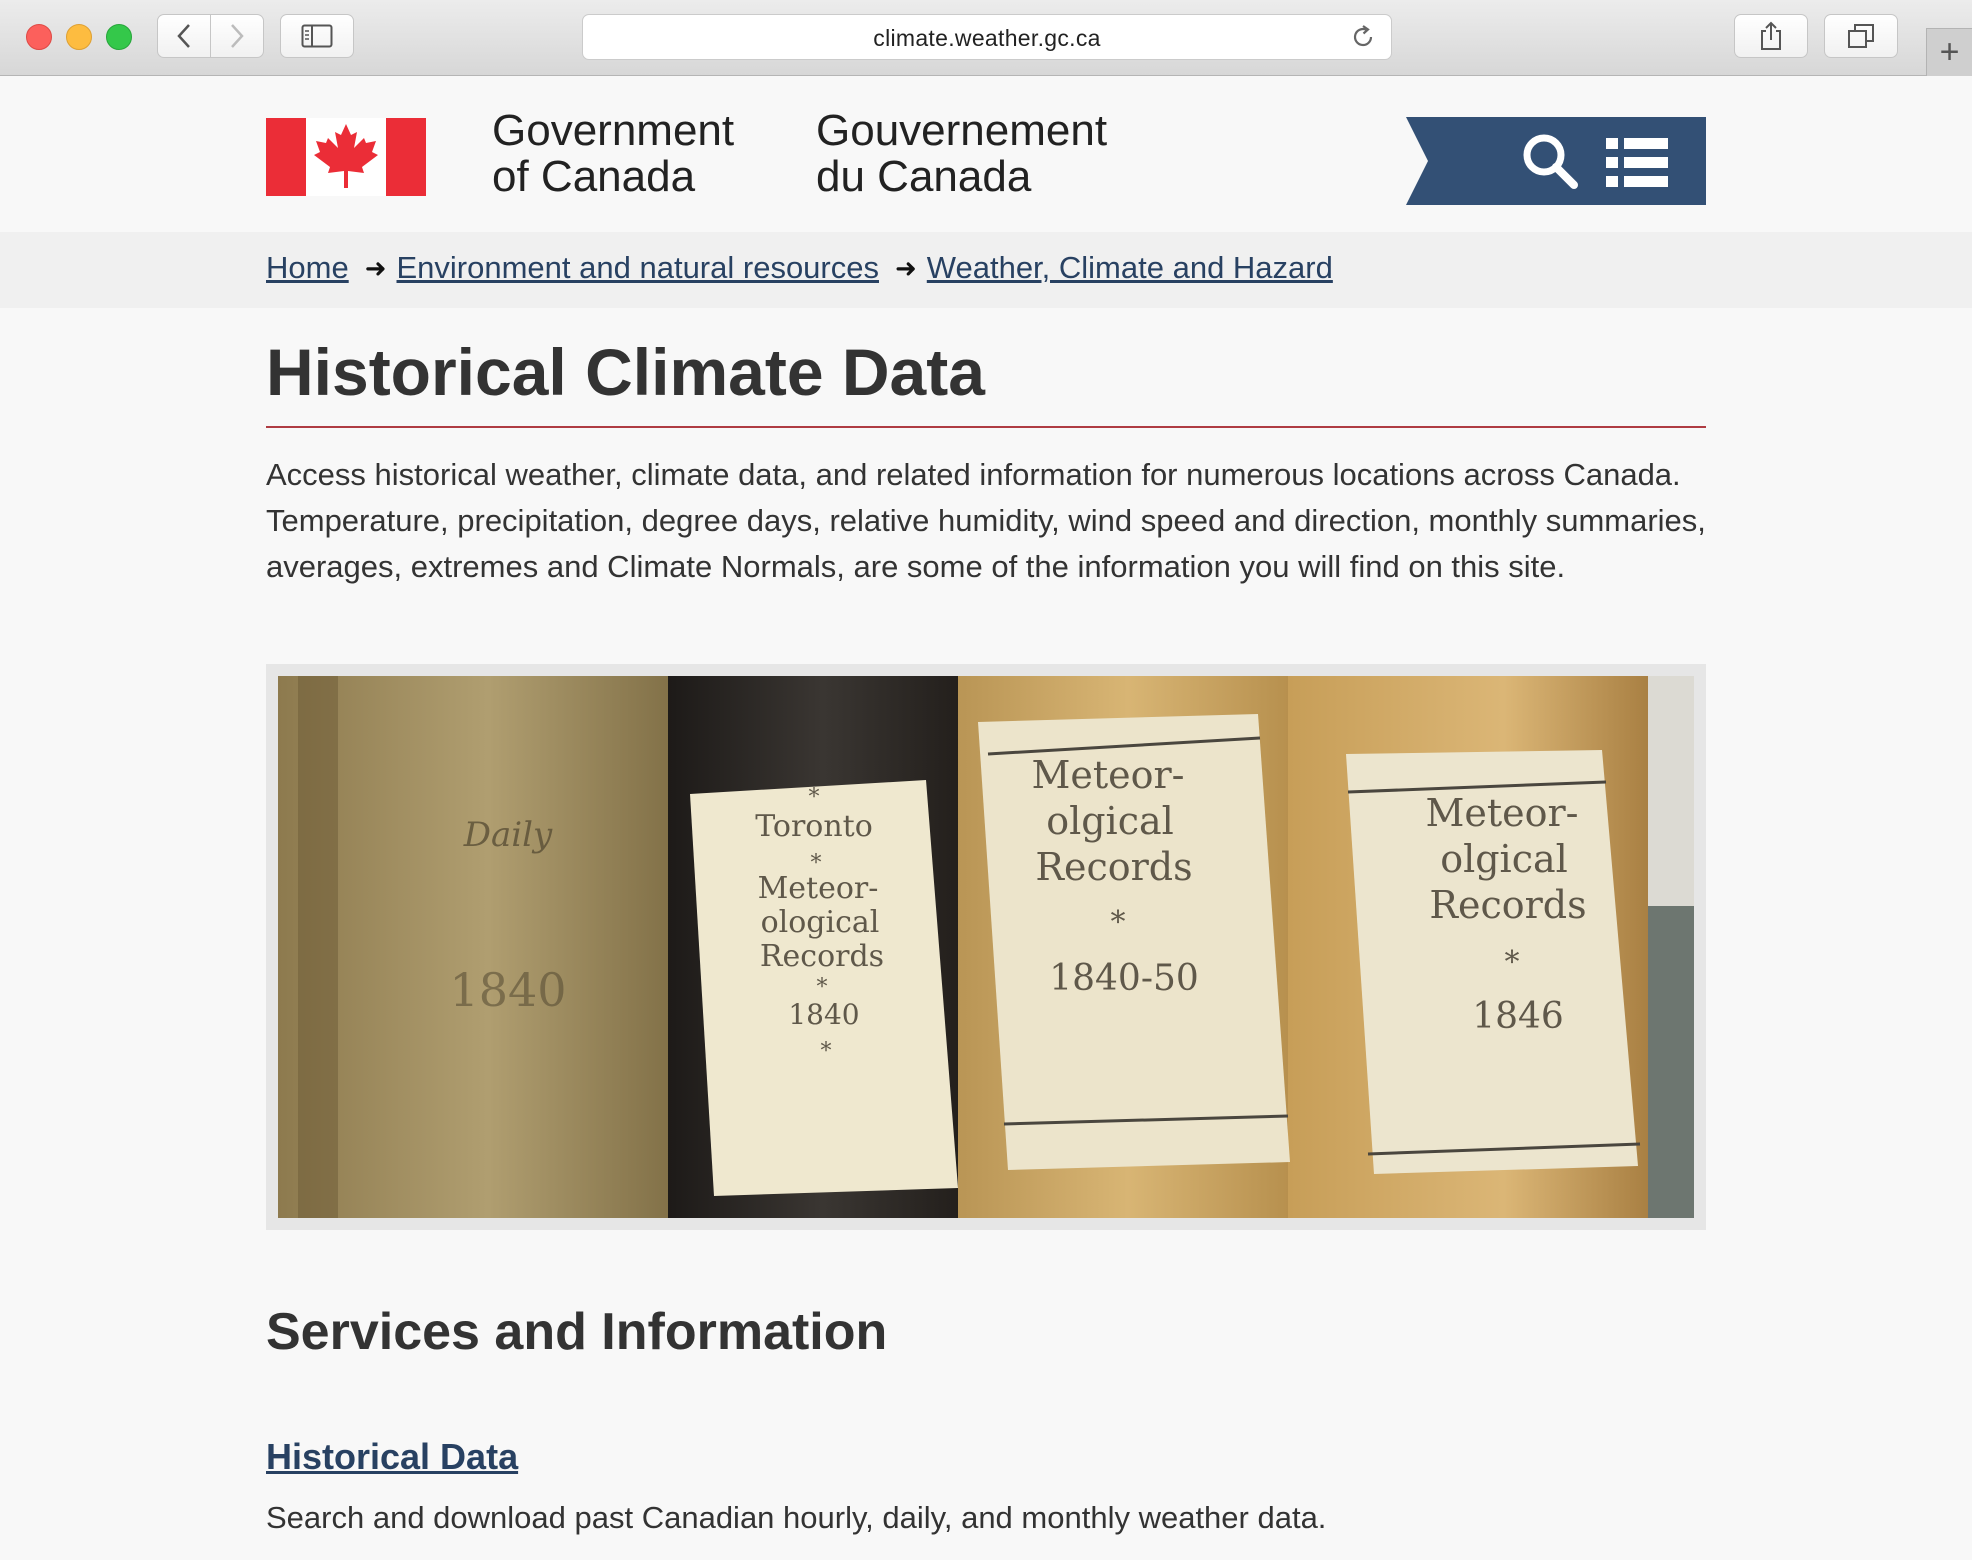 This screenshot has width=1972, height=1560. What do you see at coordinates (814, 826) in the screenshot?
I see `book-spine-label: Toronto` at bounding box center [814, 826].